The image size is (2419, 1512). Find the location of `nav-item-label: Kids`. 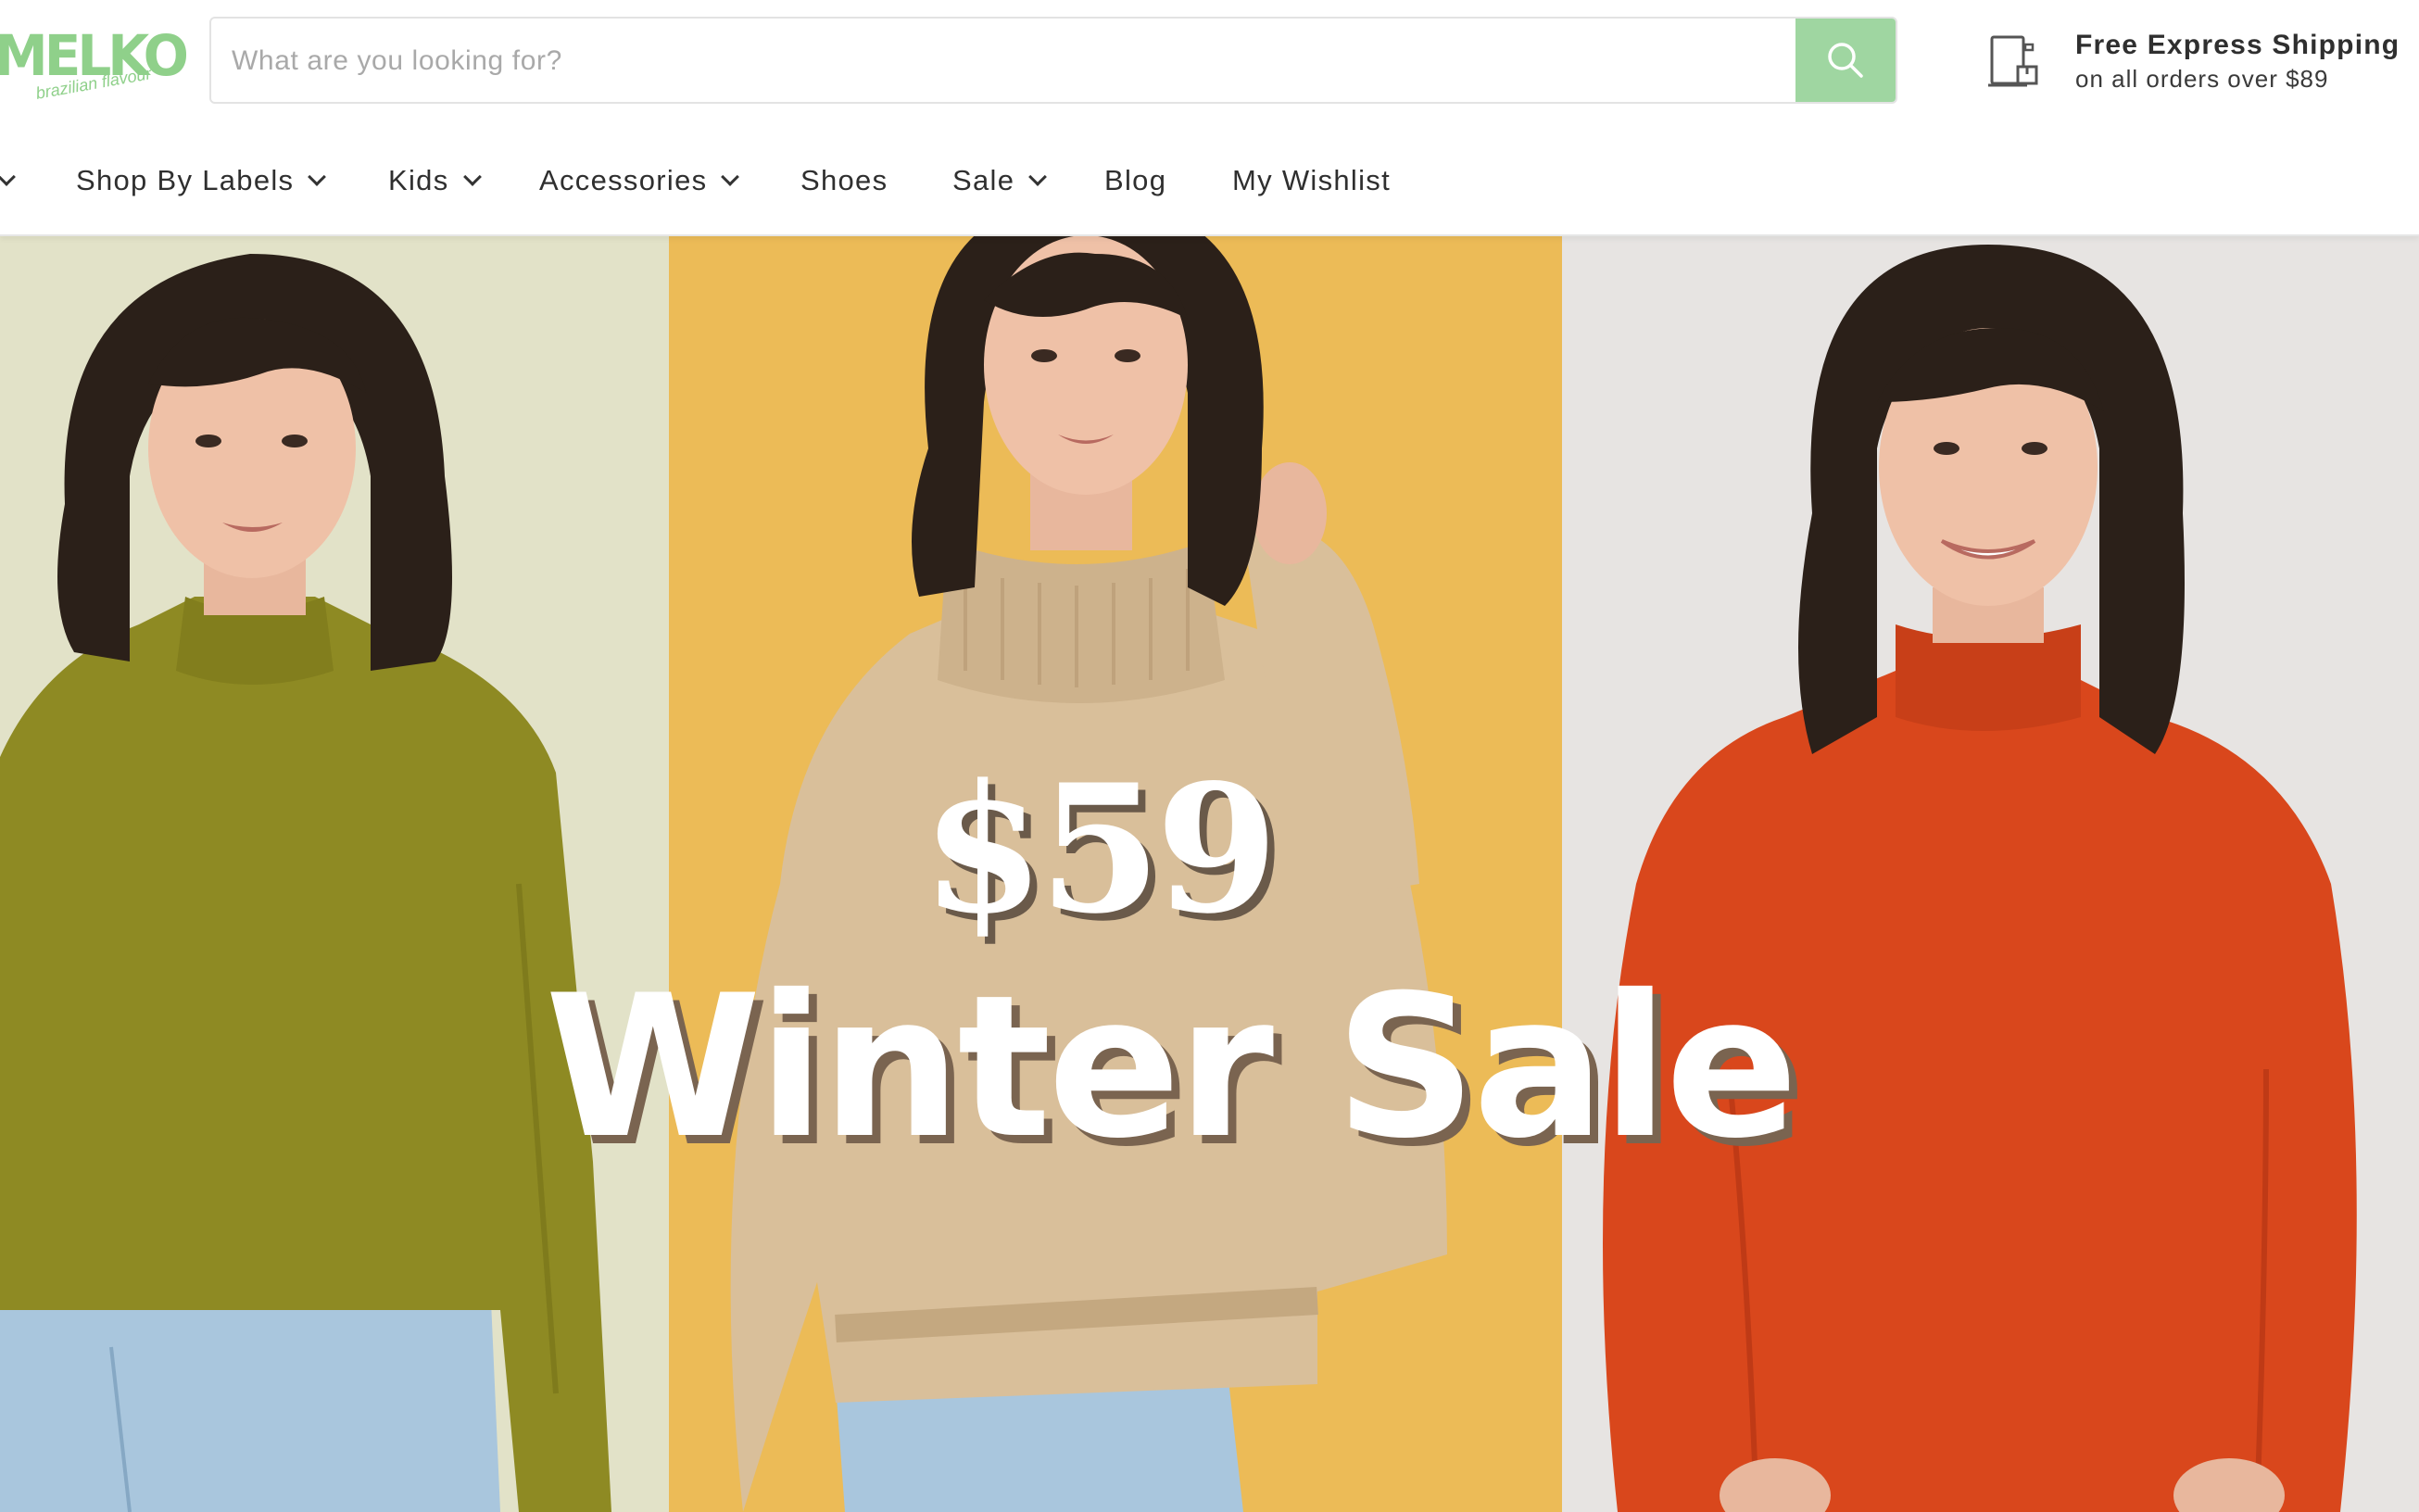

nav-item-label: Kids is located at coordinates (418, 180).